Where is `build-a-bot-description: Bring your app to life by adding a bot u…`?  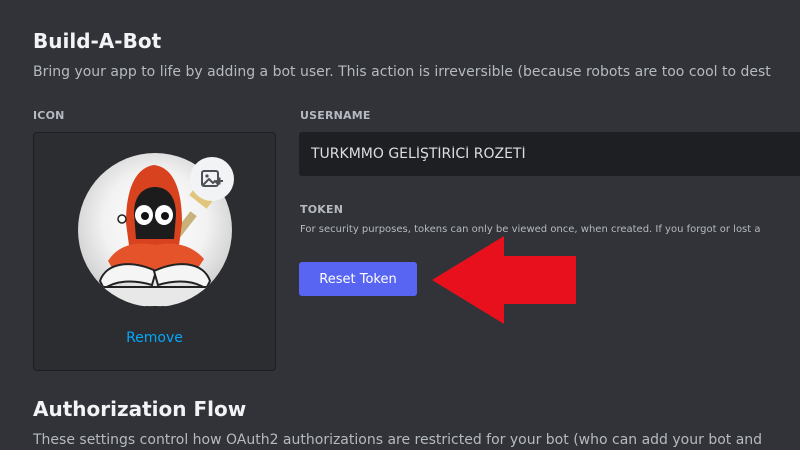 build-a-bot-description: Bring your app to life by adding a bot u… is located at coordinates (402, 72).